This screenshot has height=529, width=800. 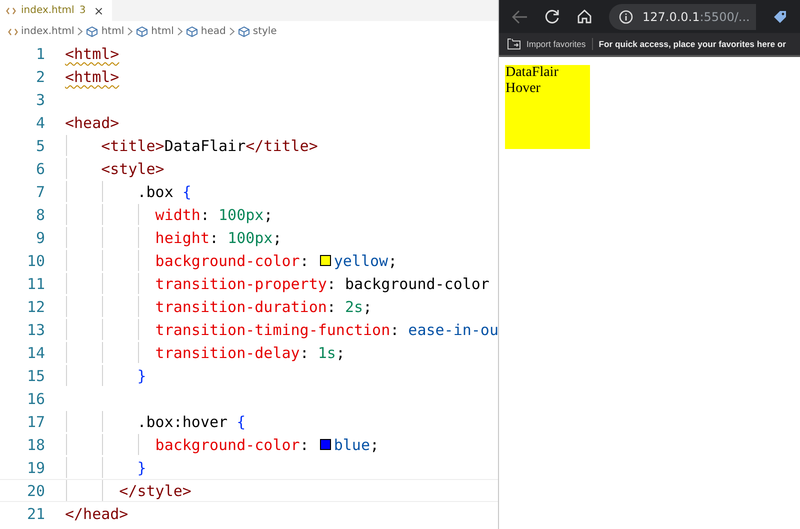 I want to click on code-value: blue, so click(x=352, y=445).